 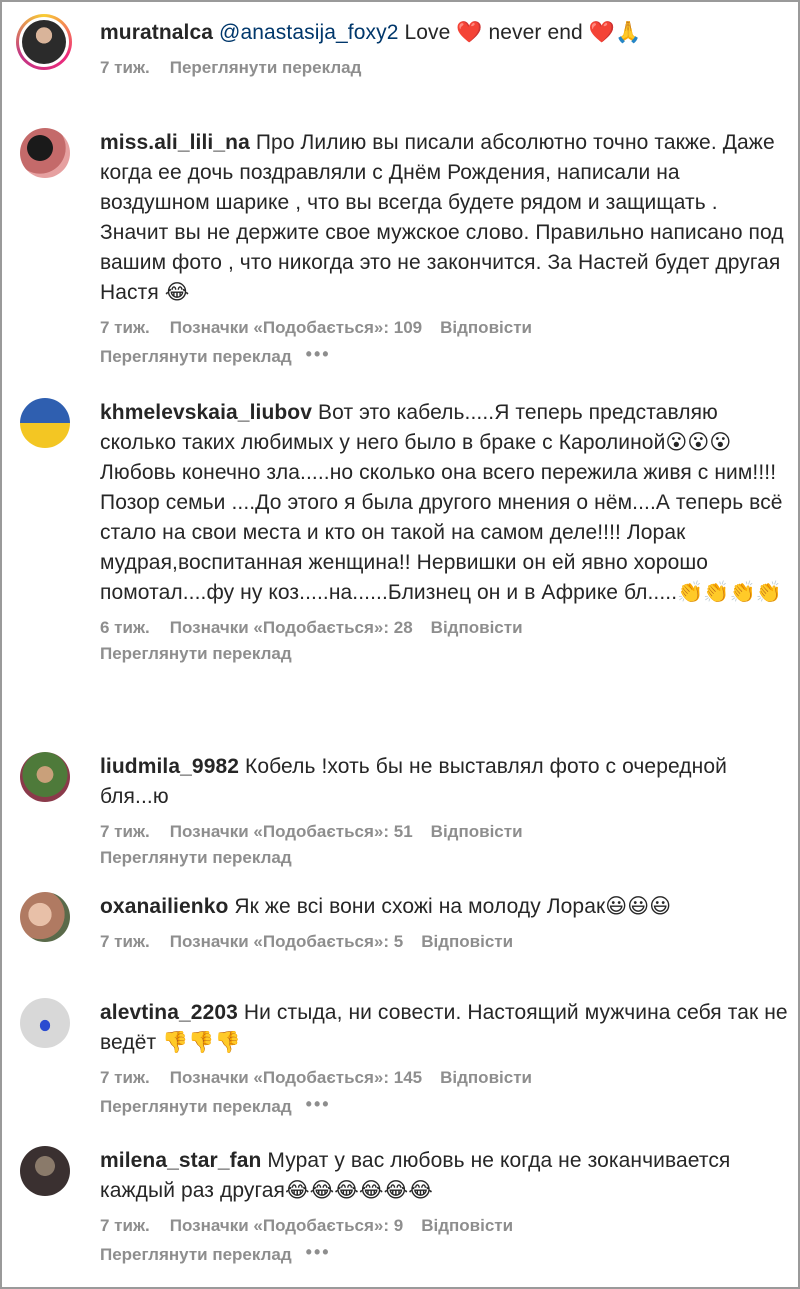 What do you see at coordinates (296, 1077) in the screenshot?
I see `likes-count: Позначки «Подобається»: 145` at bounding box center [296, 1077].